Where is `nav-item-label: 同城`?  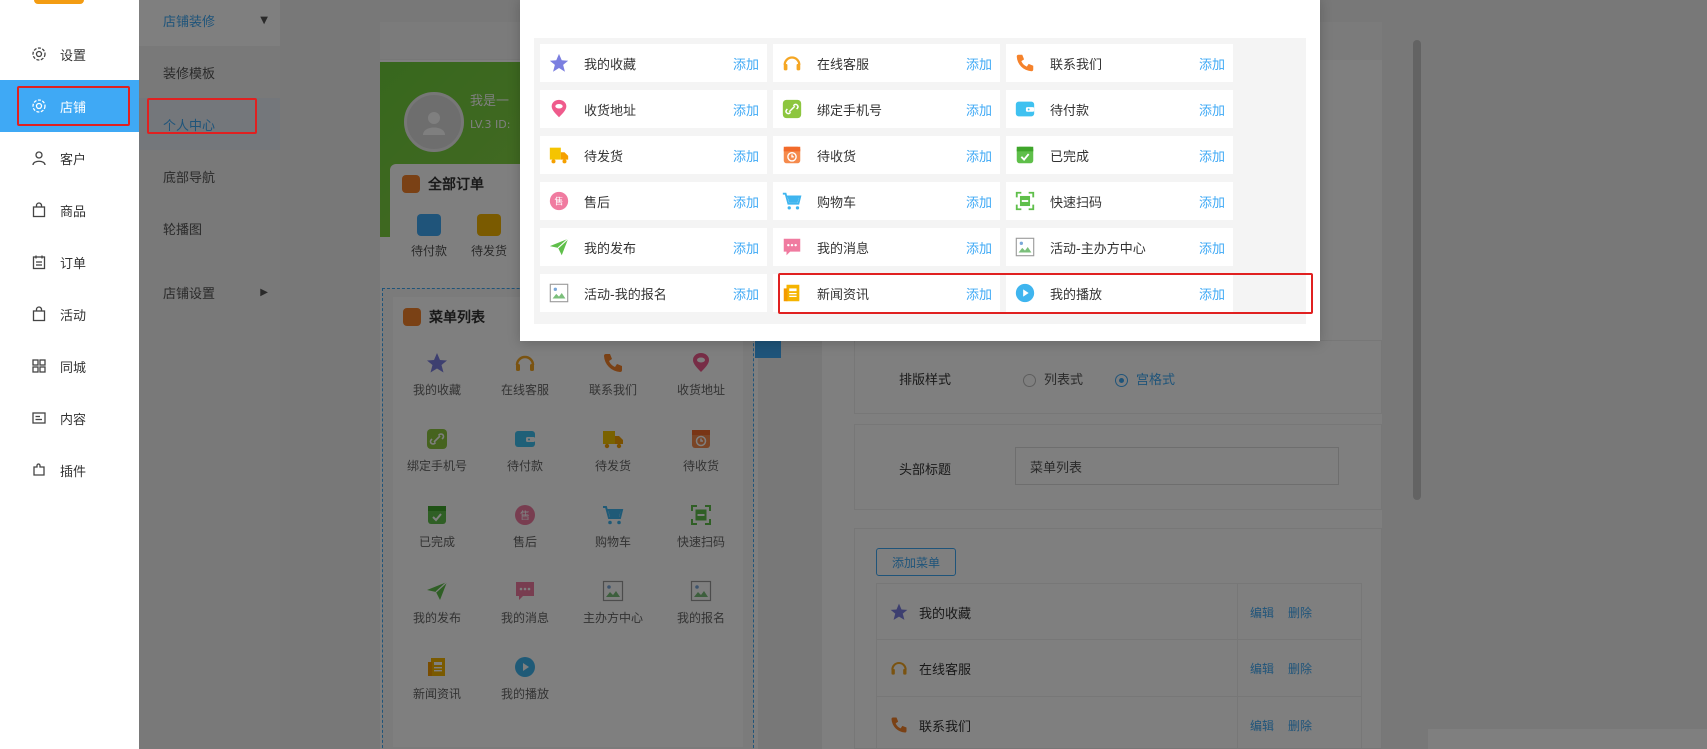
nav-item-label: 同城 is located at coordinates (73, 368).